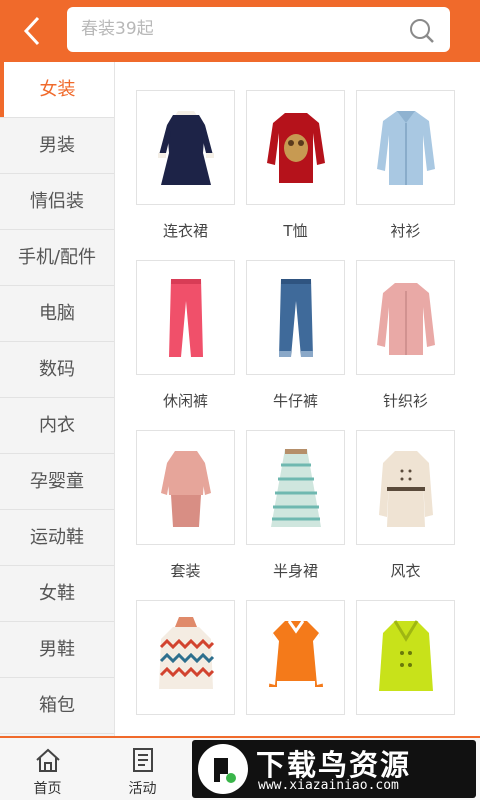 This screenshot has height=800, width=480. What do you see at coordinates (142, 760) in the screenshot?
I see `receipt-icon` at bounding box center [142, 760].